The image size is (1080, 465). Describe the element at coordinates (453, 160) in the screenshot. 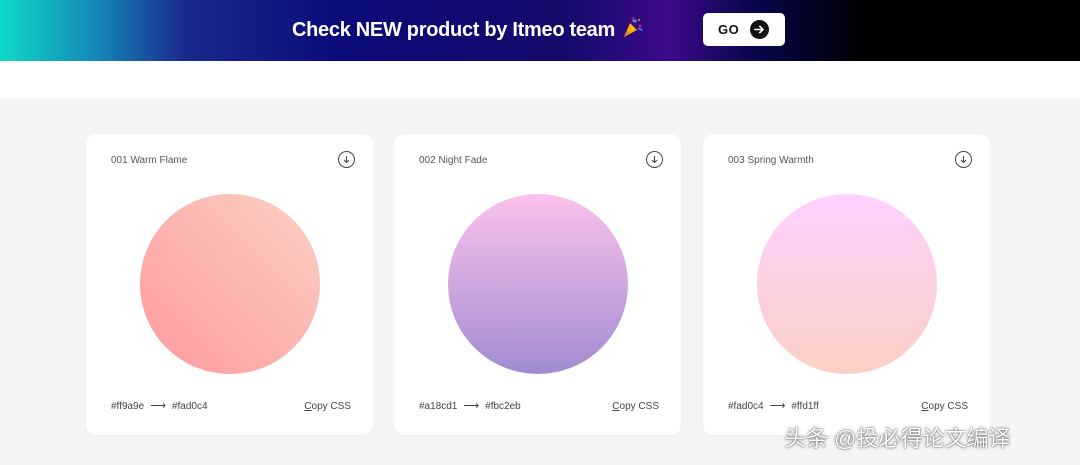

I see `card-title: 002 Night Fade` at that location.